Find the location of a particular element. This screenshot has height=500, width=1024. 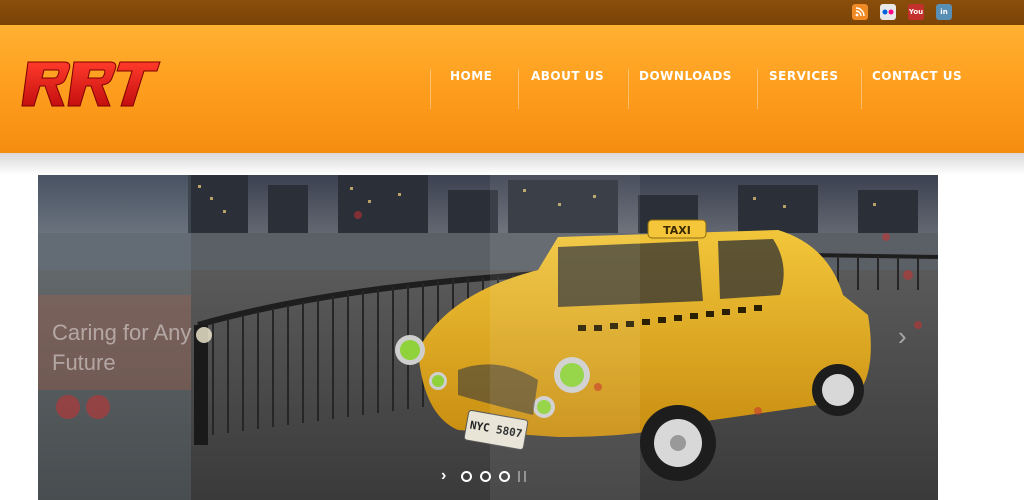

top-bar: You in is located at coordinates (512, 12).